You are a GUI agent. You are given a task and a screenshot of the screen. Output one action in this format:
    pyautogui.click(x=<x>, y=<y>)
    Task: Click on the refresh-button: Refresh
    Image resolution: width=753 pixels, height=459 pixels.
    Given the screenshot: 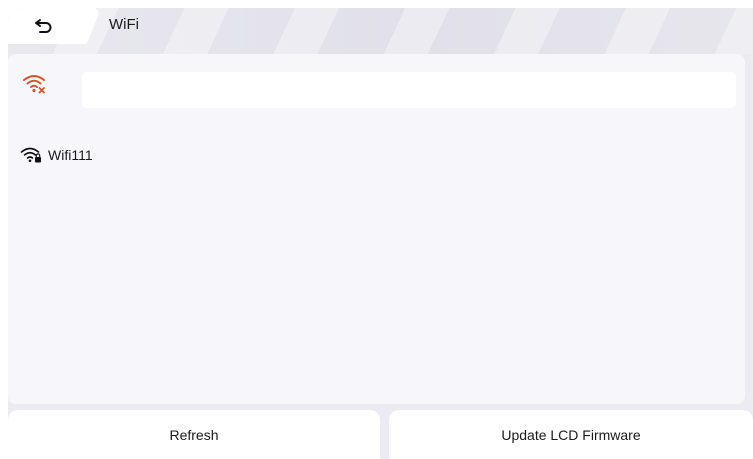 What is the action you would take?
    pyautogui.click(x=194, y=434)
    